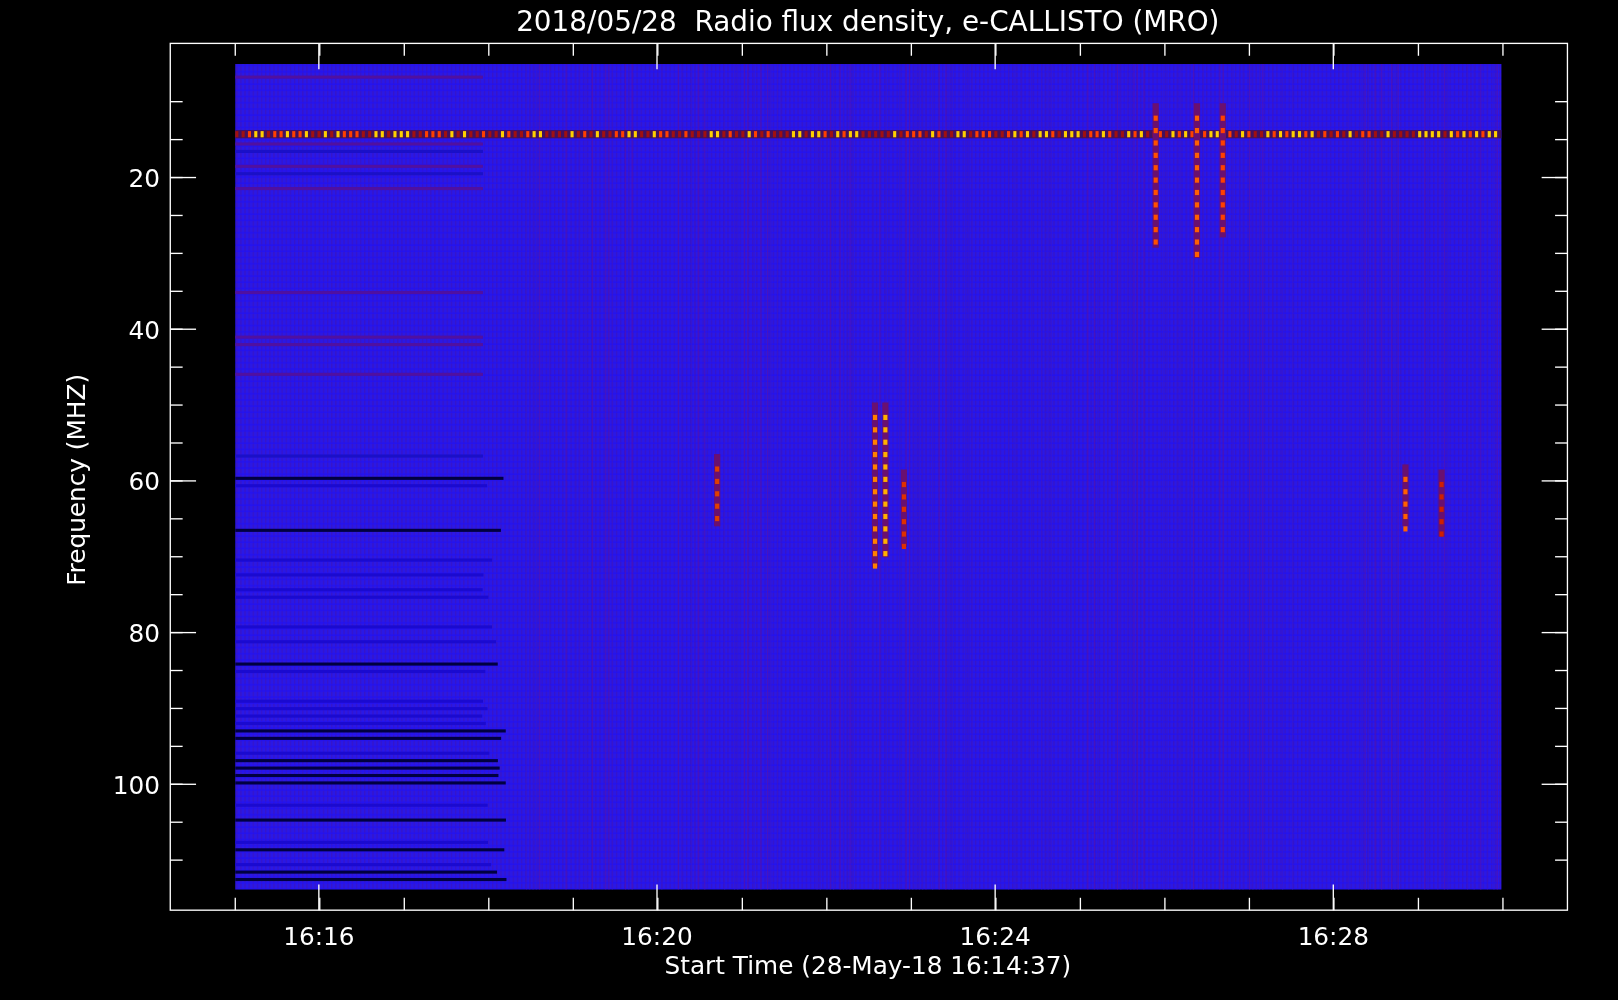  I want to click on y-tick-label: 100, so click(136, 785).